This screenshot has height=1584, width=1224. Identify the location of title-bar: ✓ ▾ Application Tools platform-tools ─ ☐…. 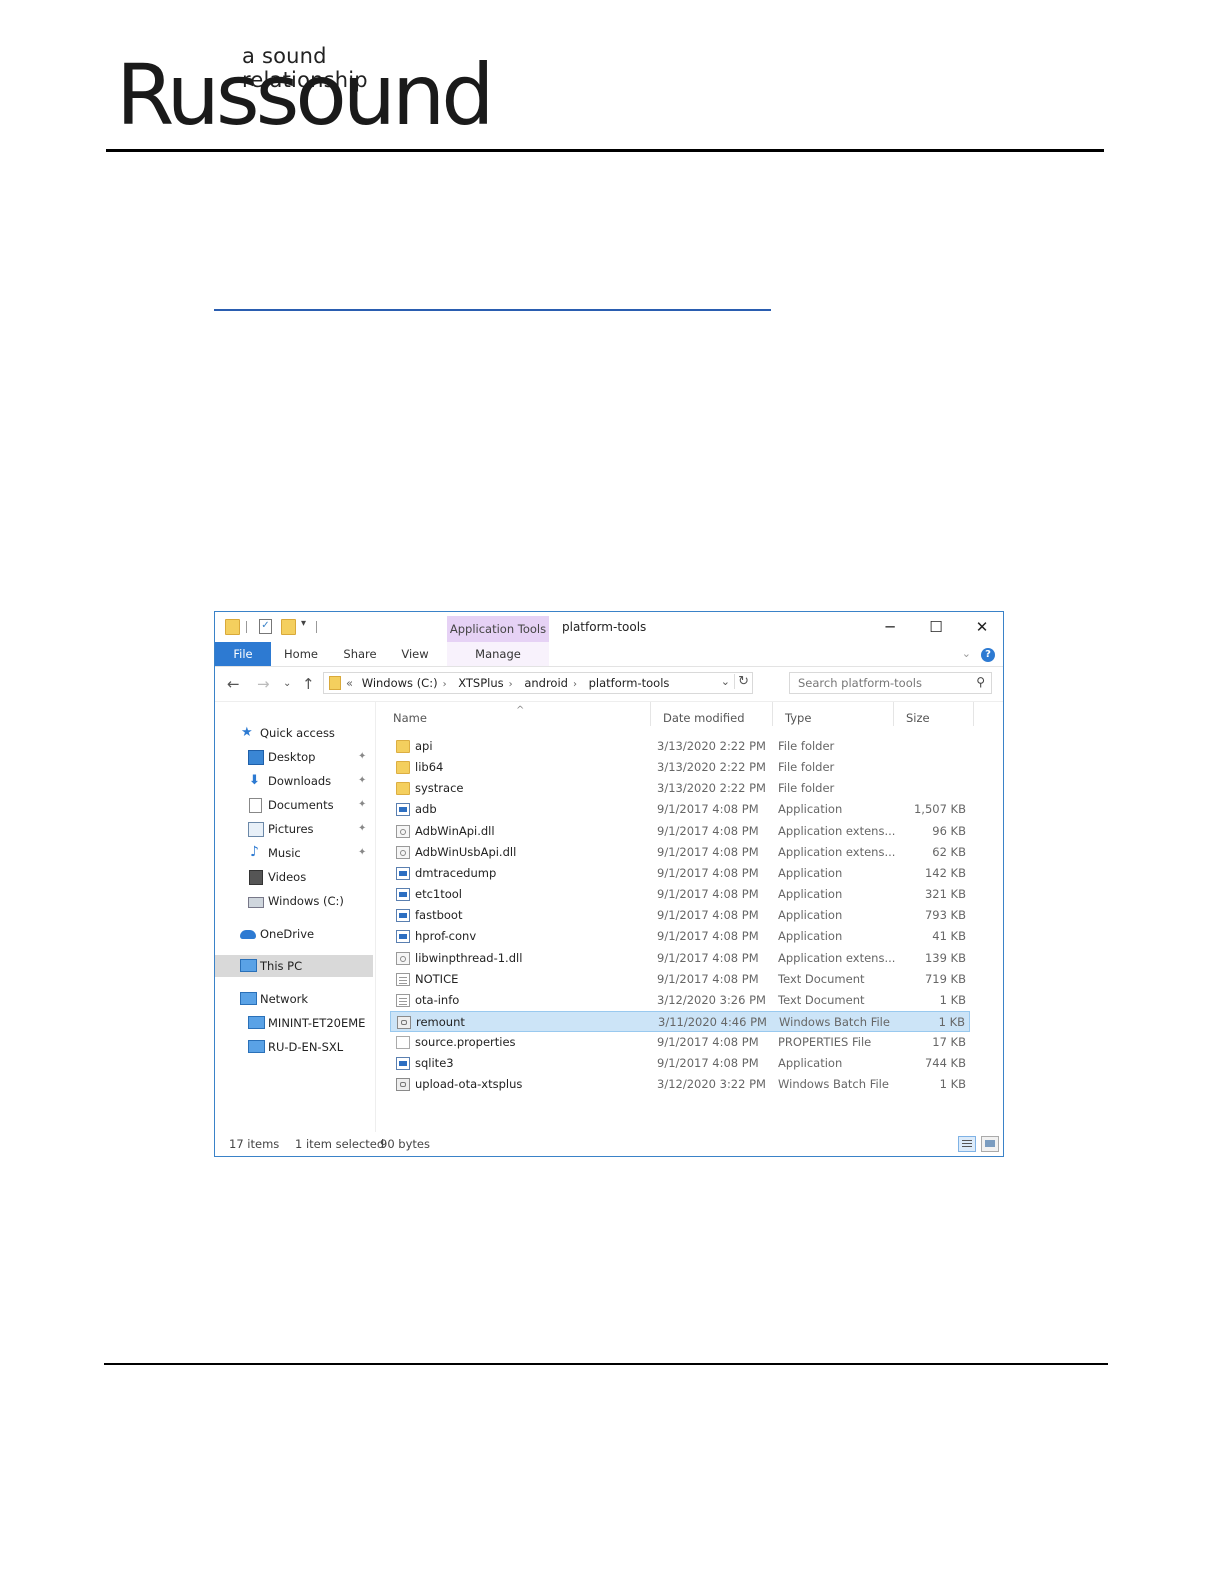
(609, 627).